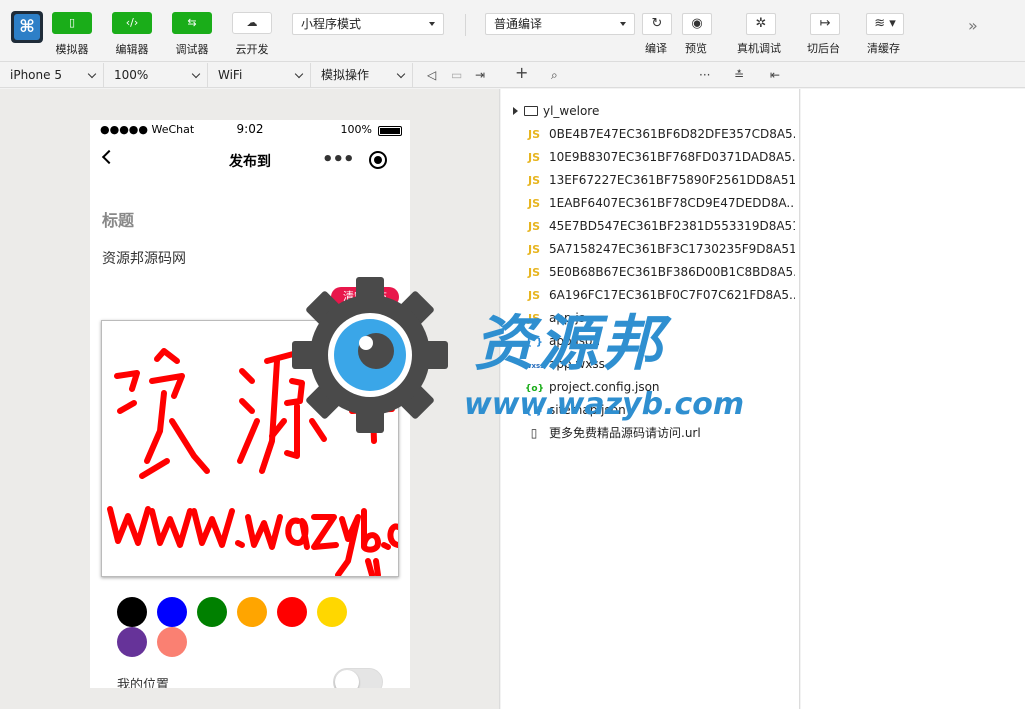  Describe the element at coordinates (250, 448) in the screenshot. I see `drawing-canvas` at that location.